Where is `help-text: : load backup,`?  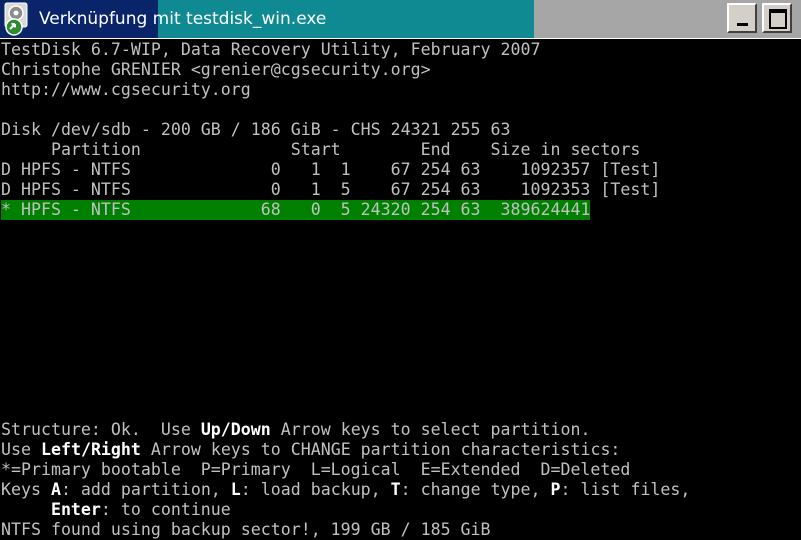 help-text: : load backup, is located at coordinates (315, 489).